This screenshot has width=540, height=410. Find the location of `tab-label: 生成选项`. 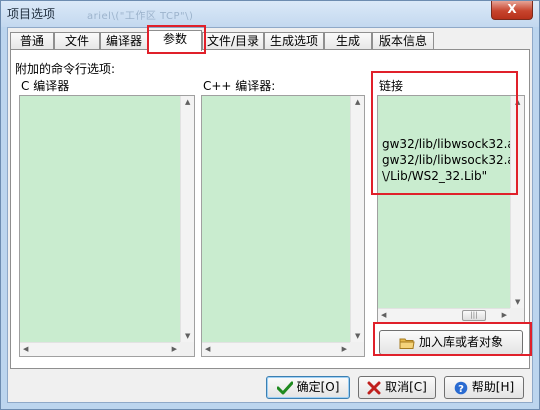

tab-label: 生成选项 is located at coordinates (293, 41).